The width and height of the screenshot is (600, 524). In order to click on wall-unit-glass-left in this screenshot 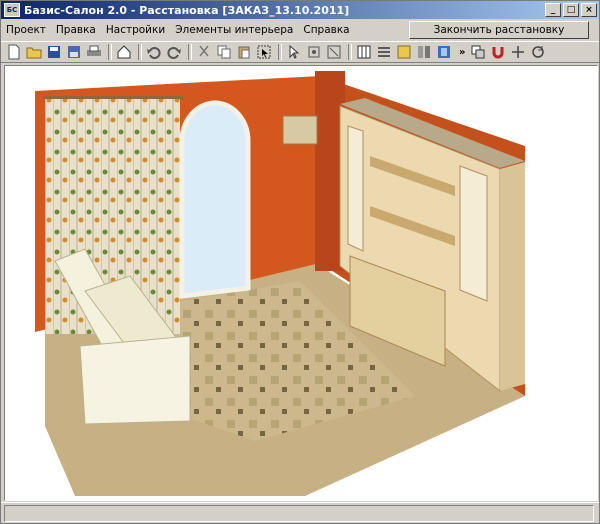, I will do `click(355, 188)`.